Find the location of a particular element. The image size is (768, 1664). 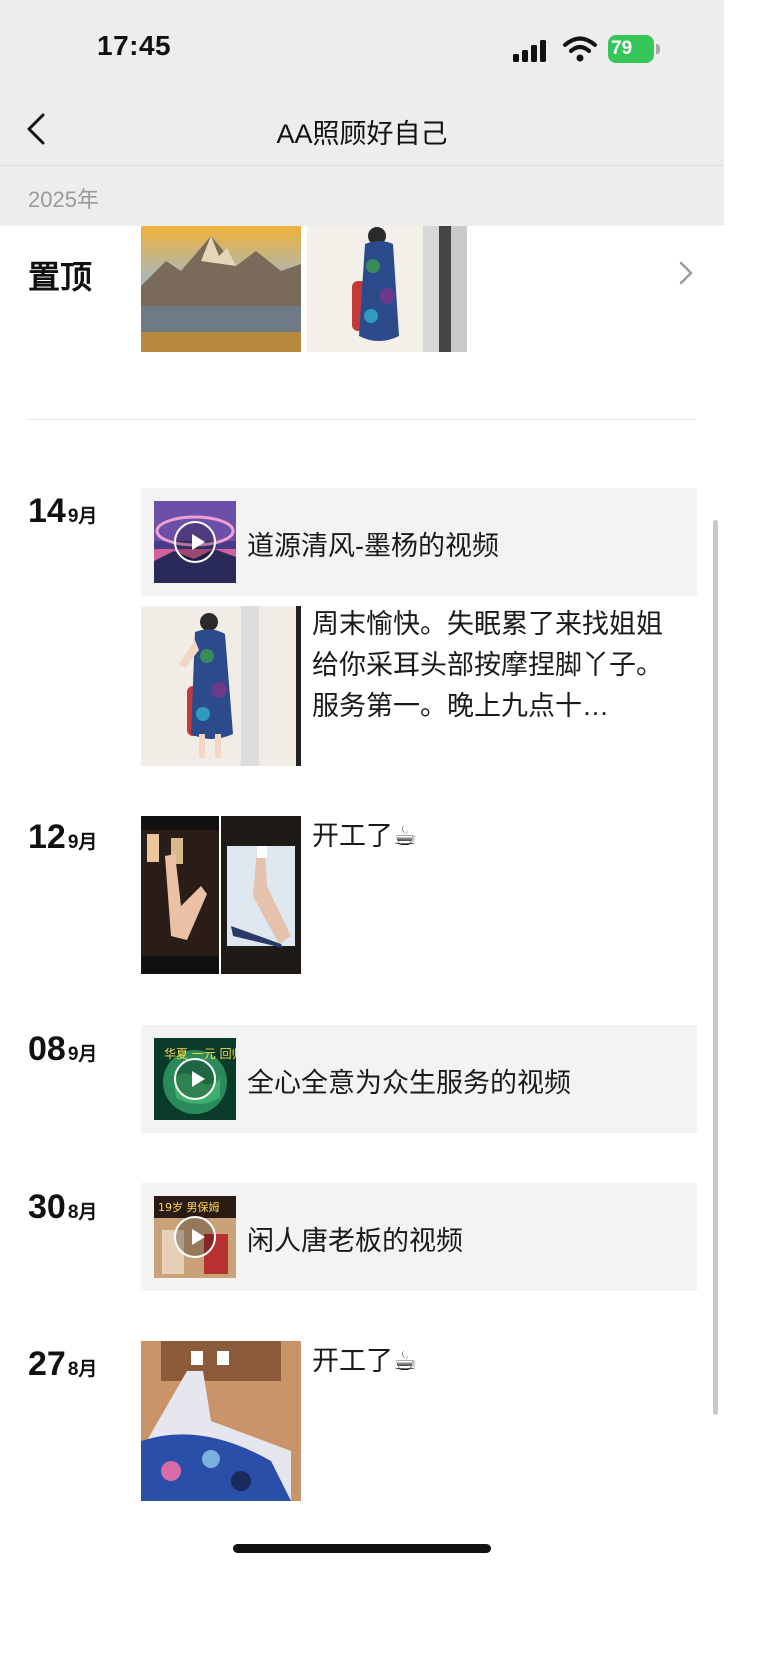

pinned-photo-dress is located at coordinates (387, 289).